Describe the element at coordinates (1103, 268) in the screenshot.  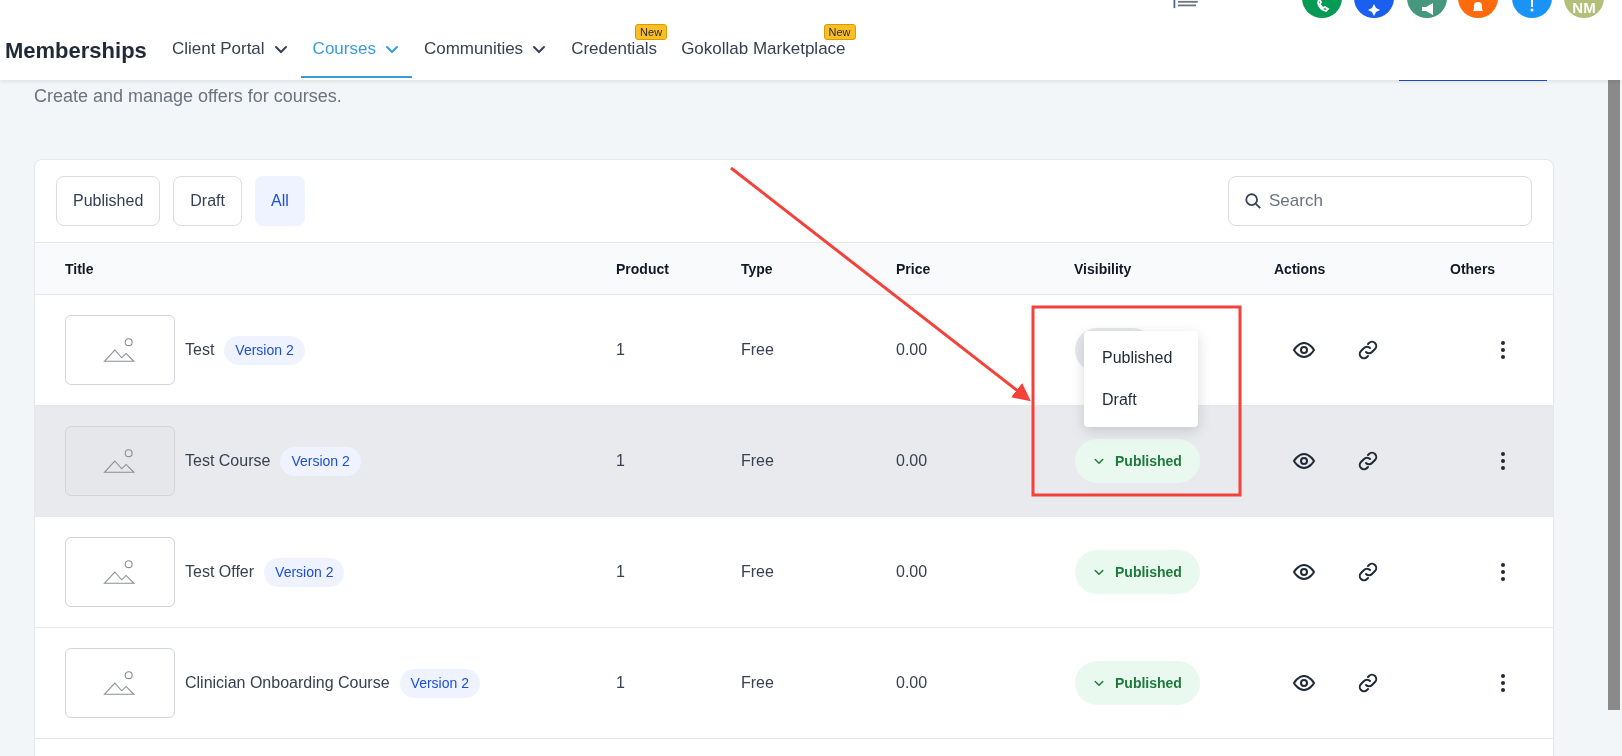
I see `column-header: Visibility` at that location.